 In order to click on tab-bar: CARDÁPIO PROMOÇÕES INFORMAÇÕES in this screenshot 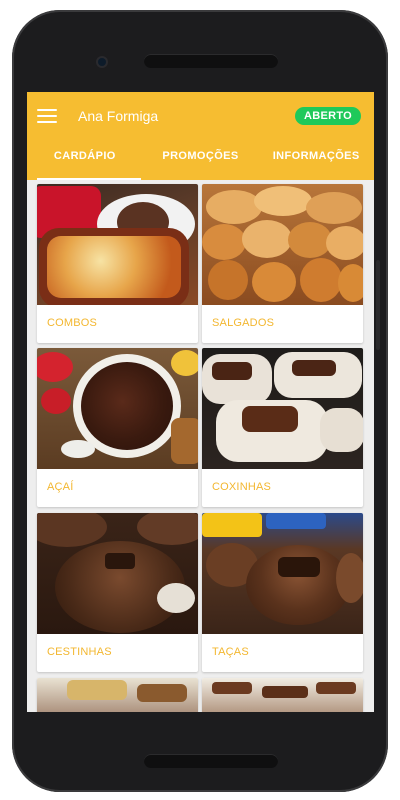, I will do `click(200, 160)`.